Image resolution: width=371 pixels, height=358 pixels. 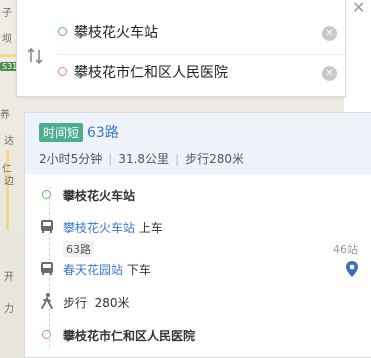 What do you see at coordinates (138, 270) in the screenshot?
I see `alight-action: 下车` at bounding box center [138, 270].